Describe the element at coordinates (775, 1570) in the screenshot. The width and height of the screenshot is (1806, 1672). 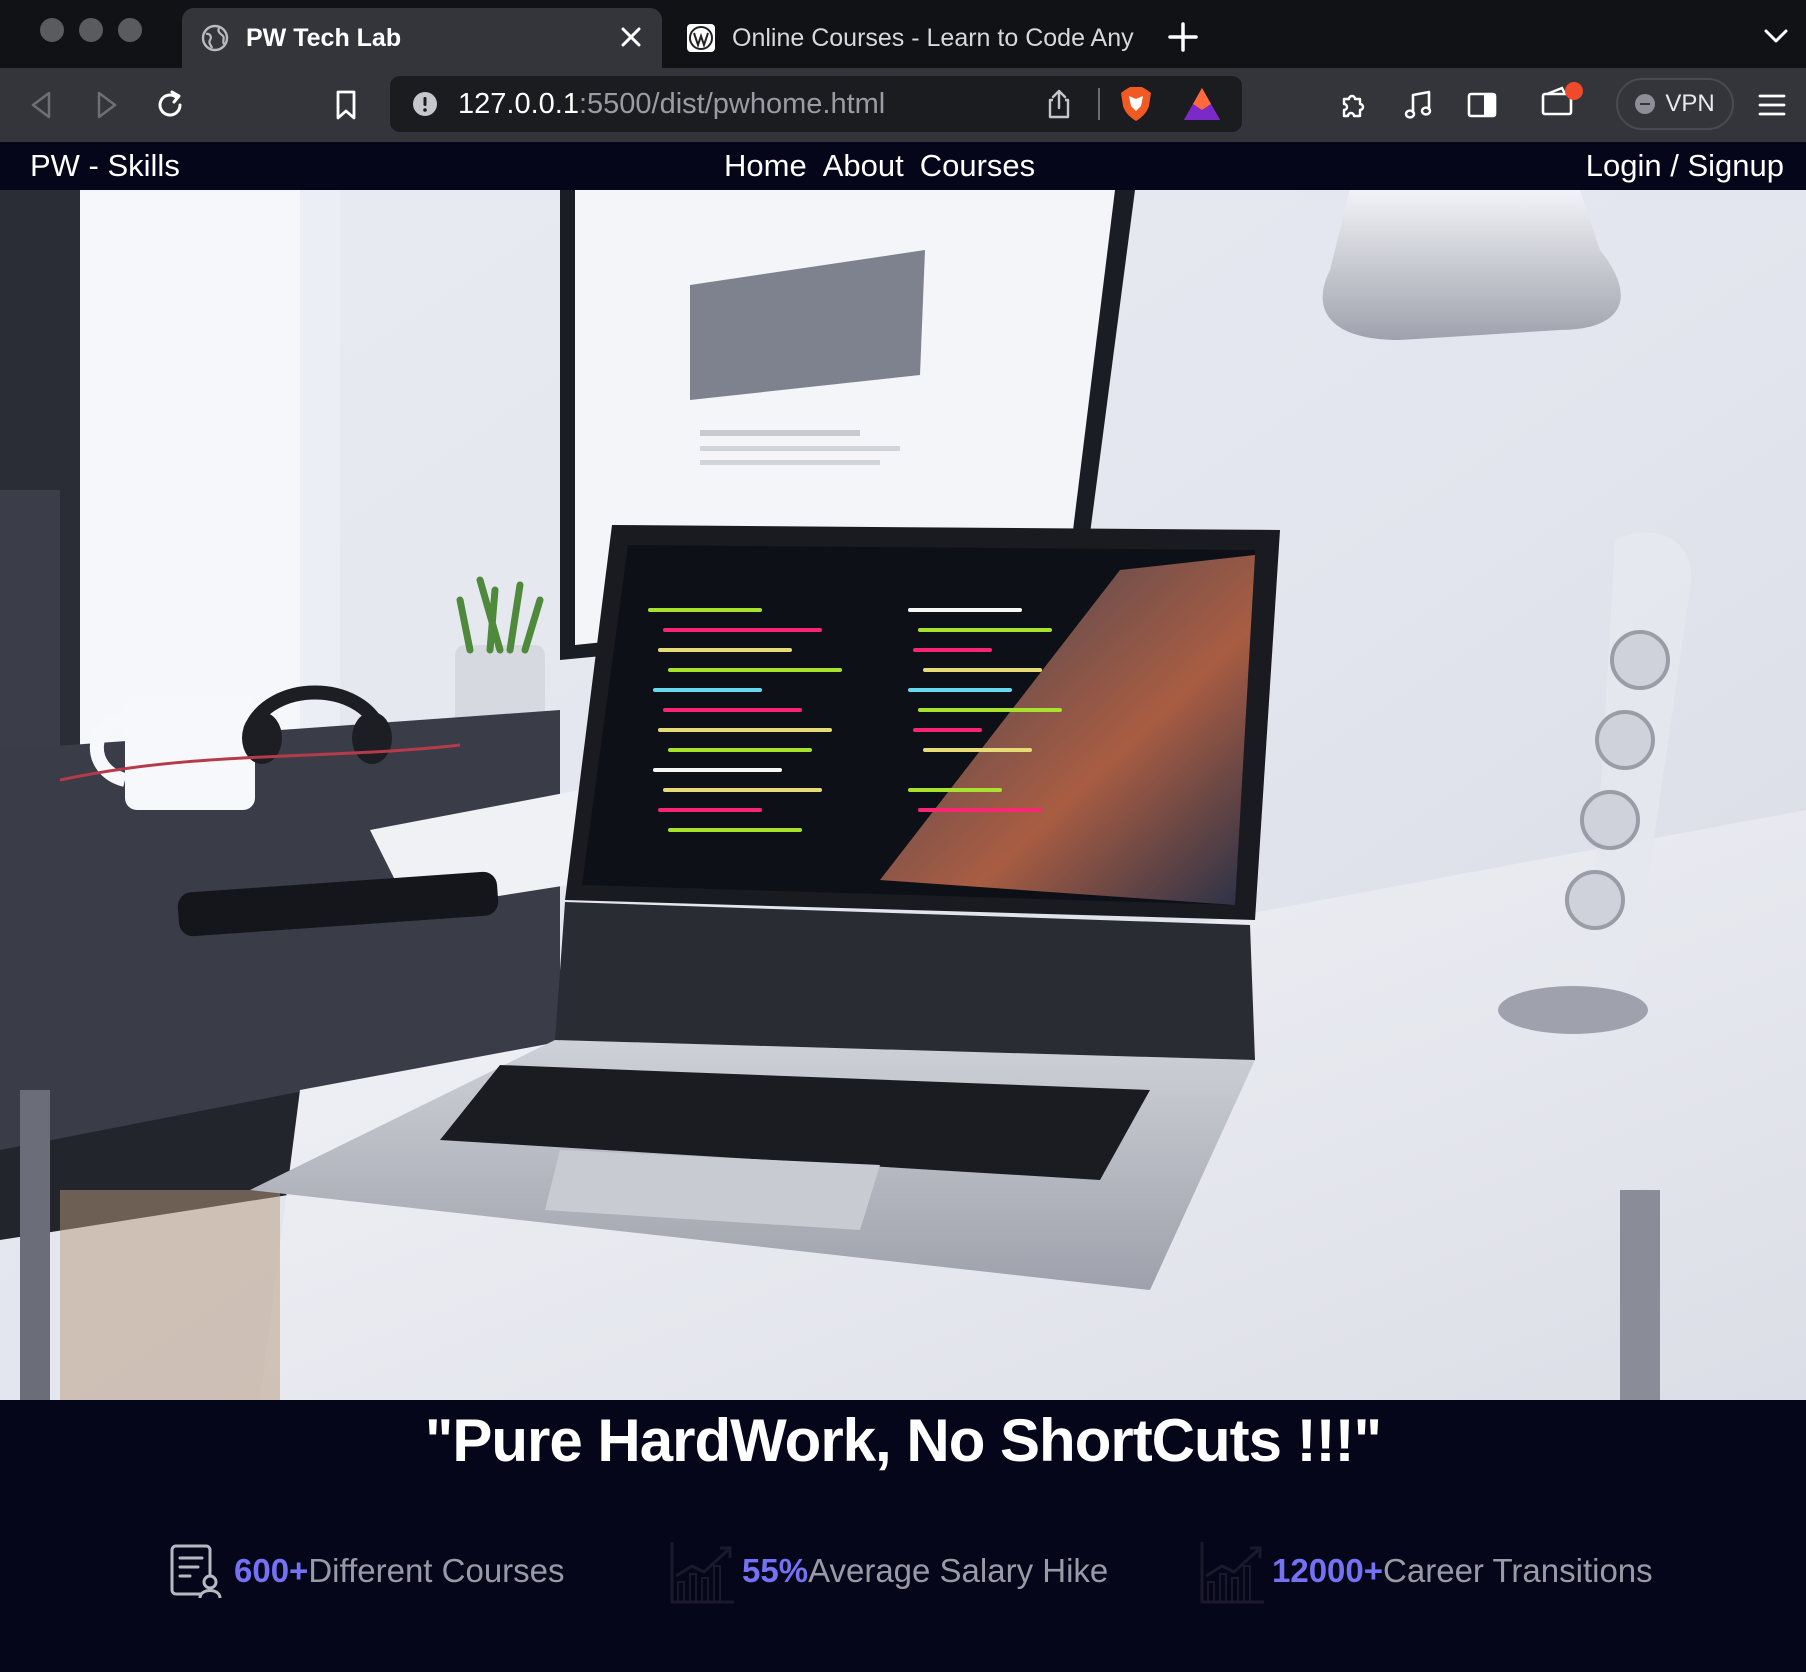
I see `stat-value: 55%` at that location.